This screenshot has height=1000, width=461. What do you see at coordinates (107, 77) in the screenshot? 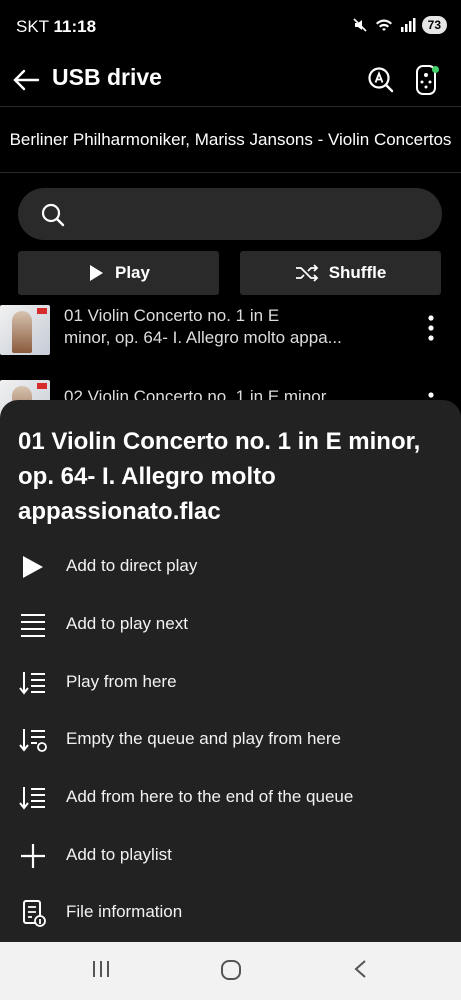
I see `page-title: USB drive` at bounding box center [107, 77].